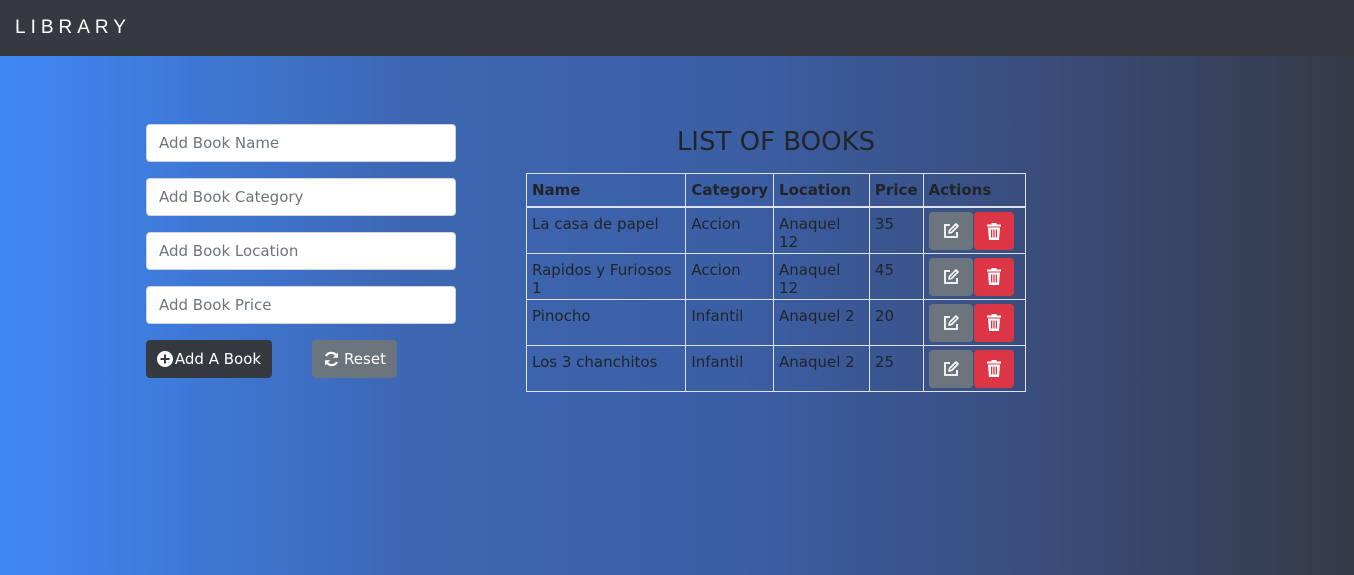 The image size is (1354, 575). I want to click on list-title: LIST OF BOOKS, so click(776, 142).